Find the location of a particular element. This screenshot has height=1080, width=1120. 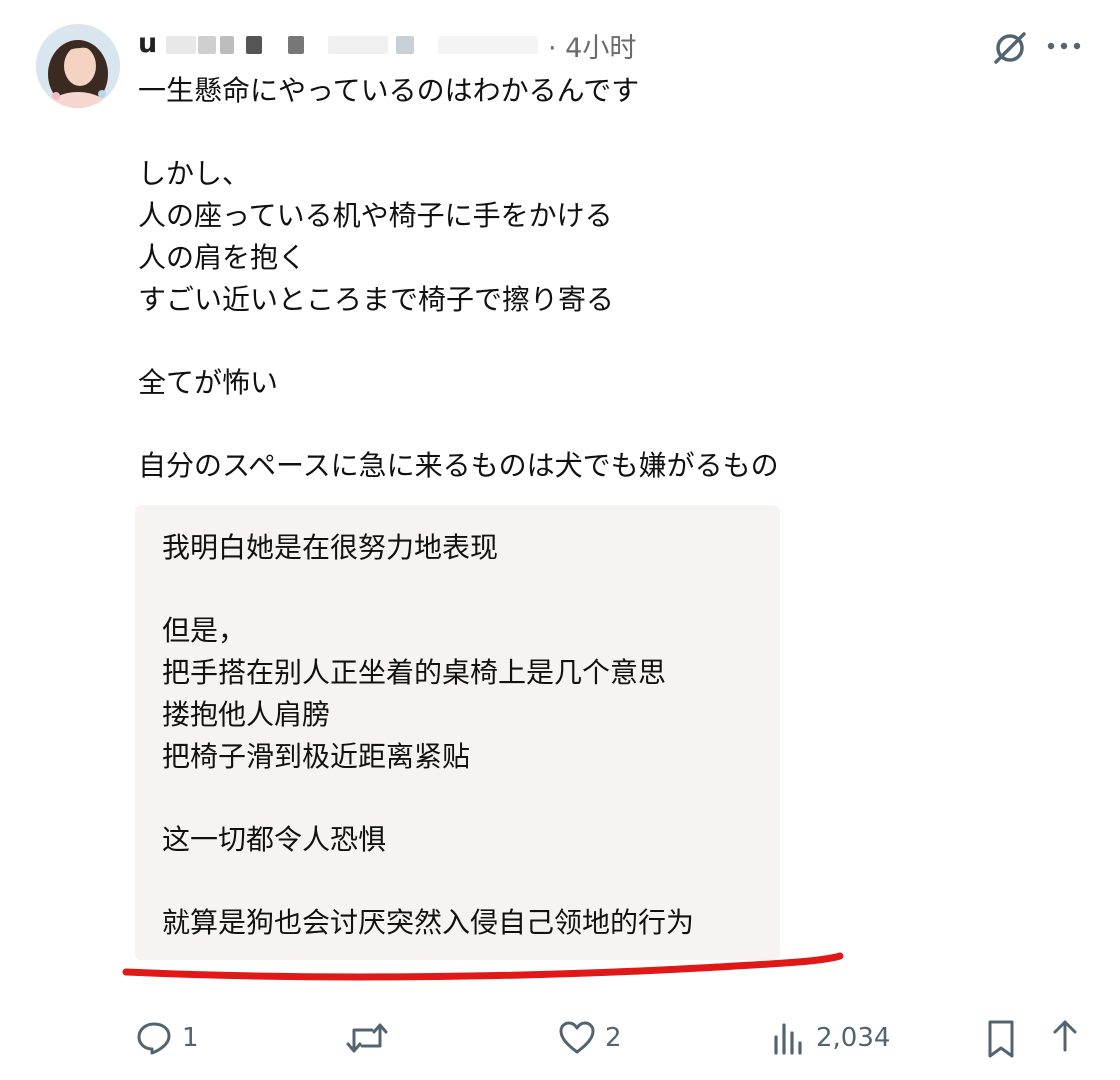

bookmark-icon is located at coordinates (1001, 1039).